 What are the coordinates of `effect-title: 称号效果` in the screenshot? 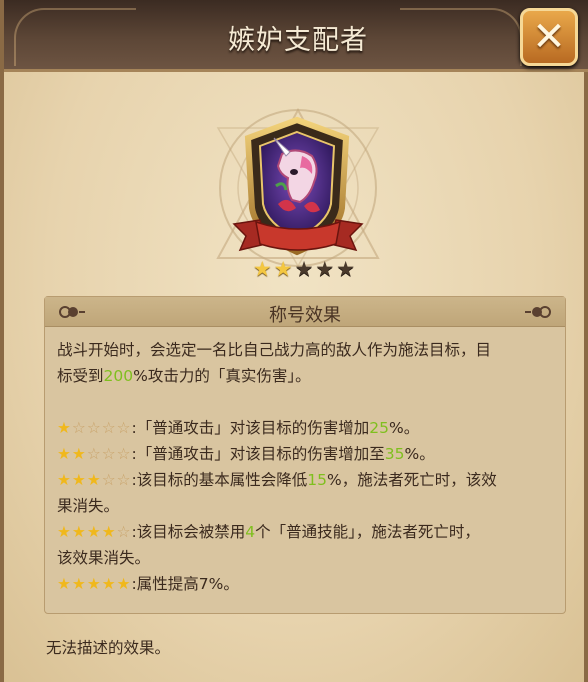 It's located at (305, 315).